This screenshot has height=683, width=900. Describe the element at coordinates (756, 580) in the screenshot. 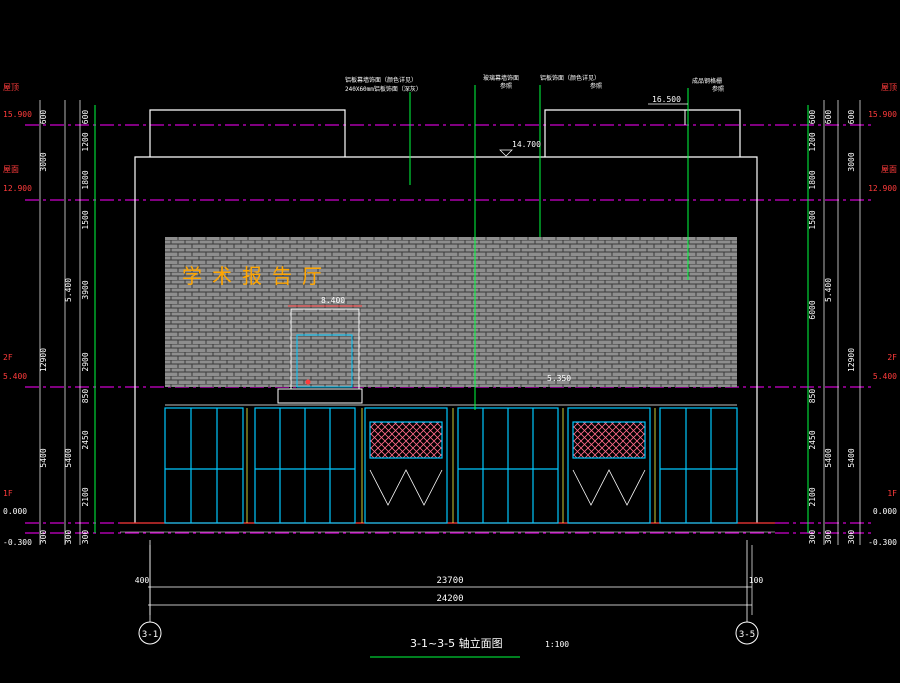

I see `dim-right-offset: 100` at that location.